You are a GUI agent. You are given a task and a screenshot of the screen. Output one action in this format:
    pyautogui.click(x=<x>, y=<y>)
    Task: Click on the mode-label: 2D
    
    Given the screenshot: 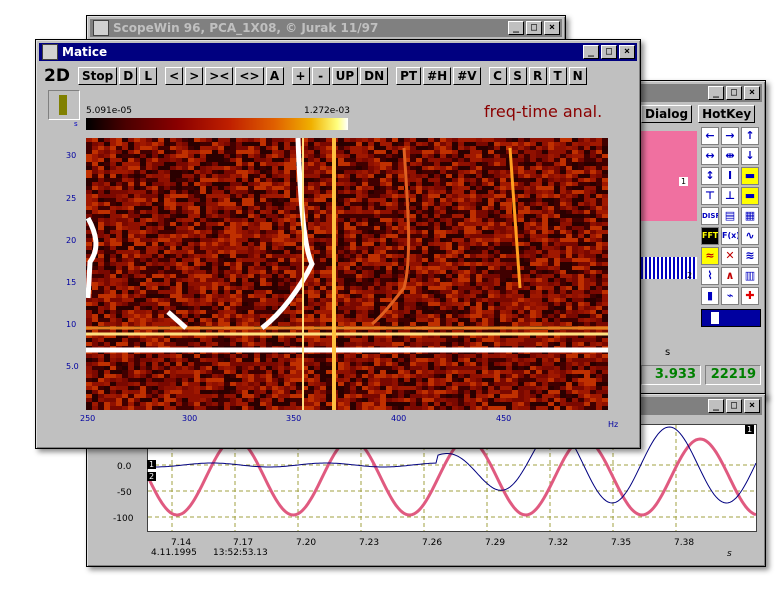 What is the action you would take?
    pyautogui.click(x=57, y=76)
    